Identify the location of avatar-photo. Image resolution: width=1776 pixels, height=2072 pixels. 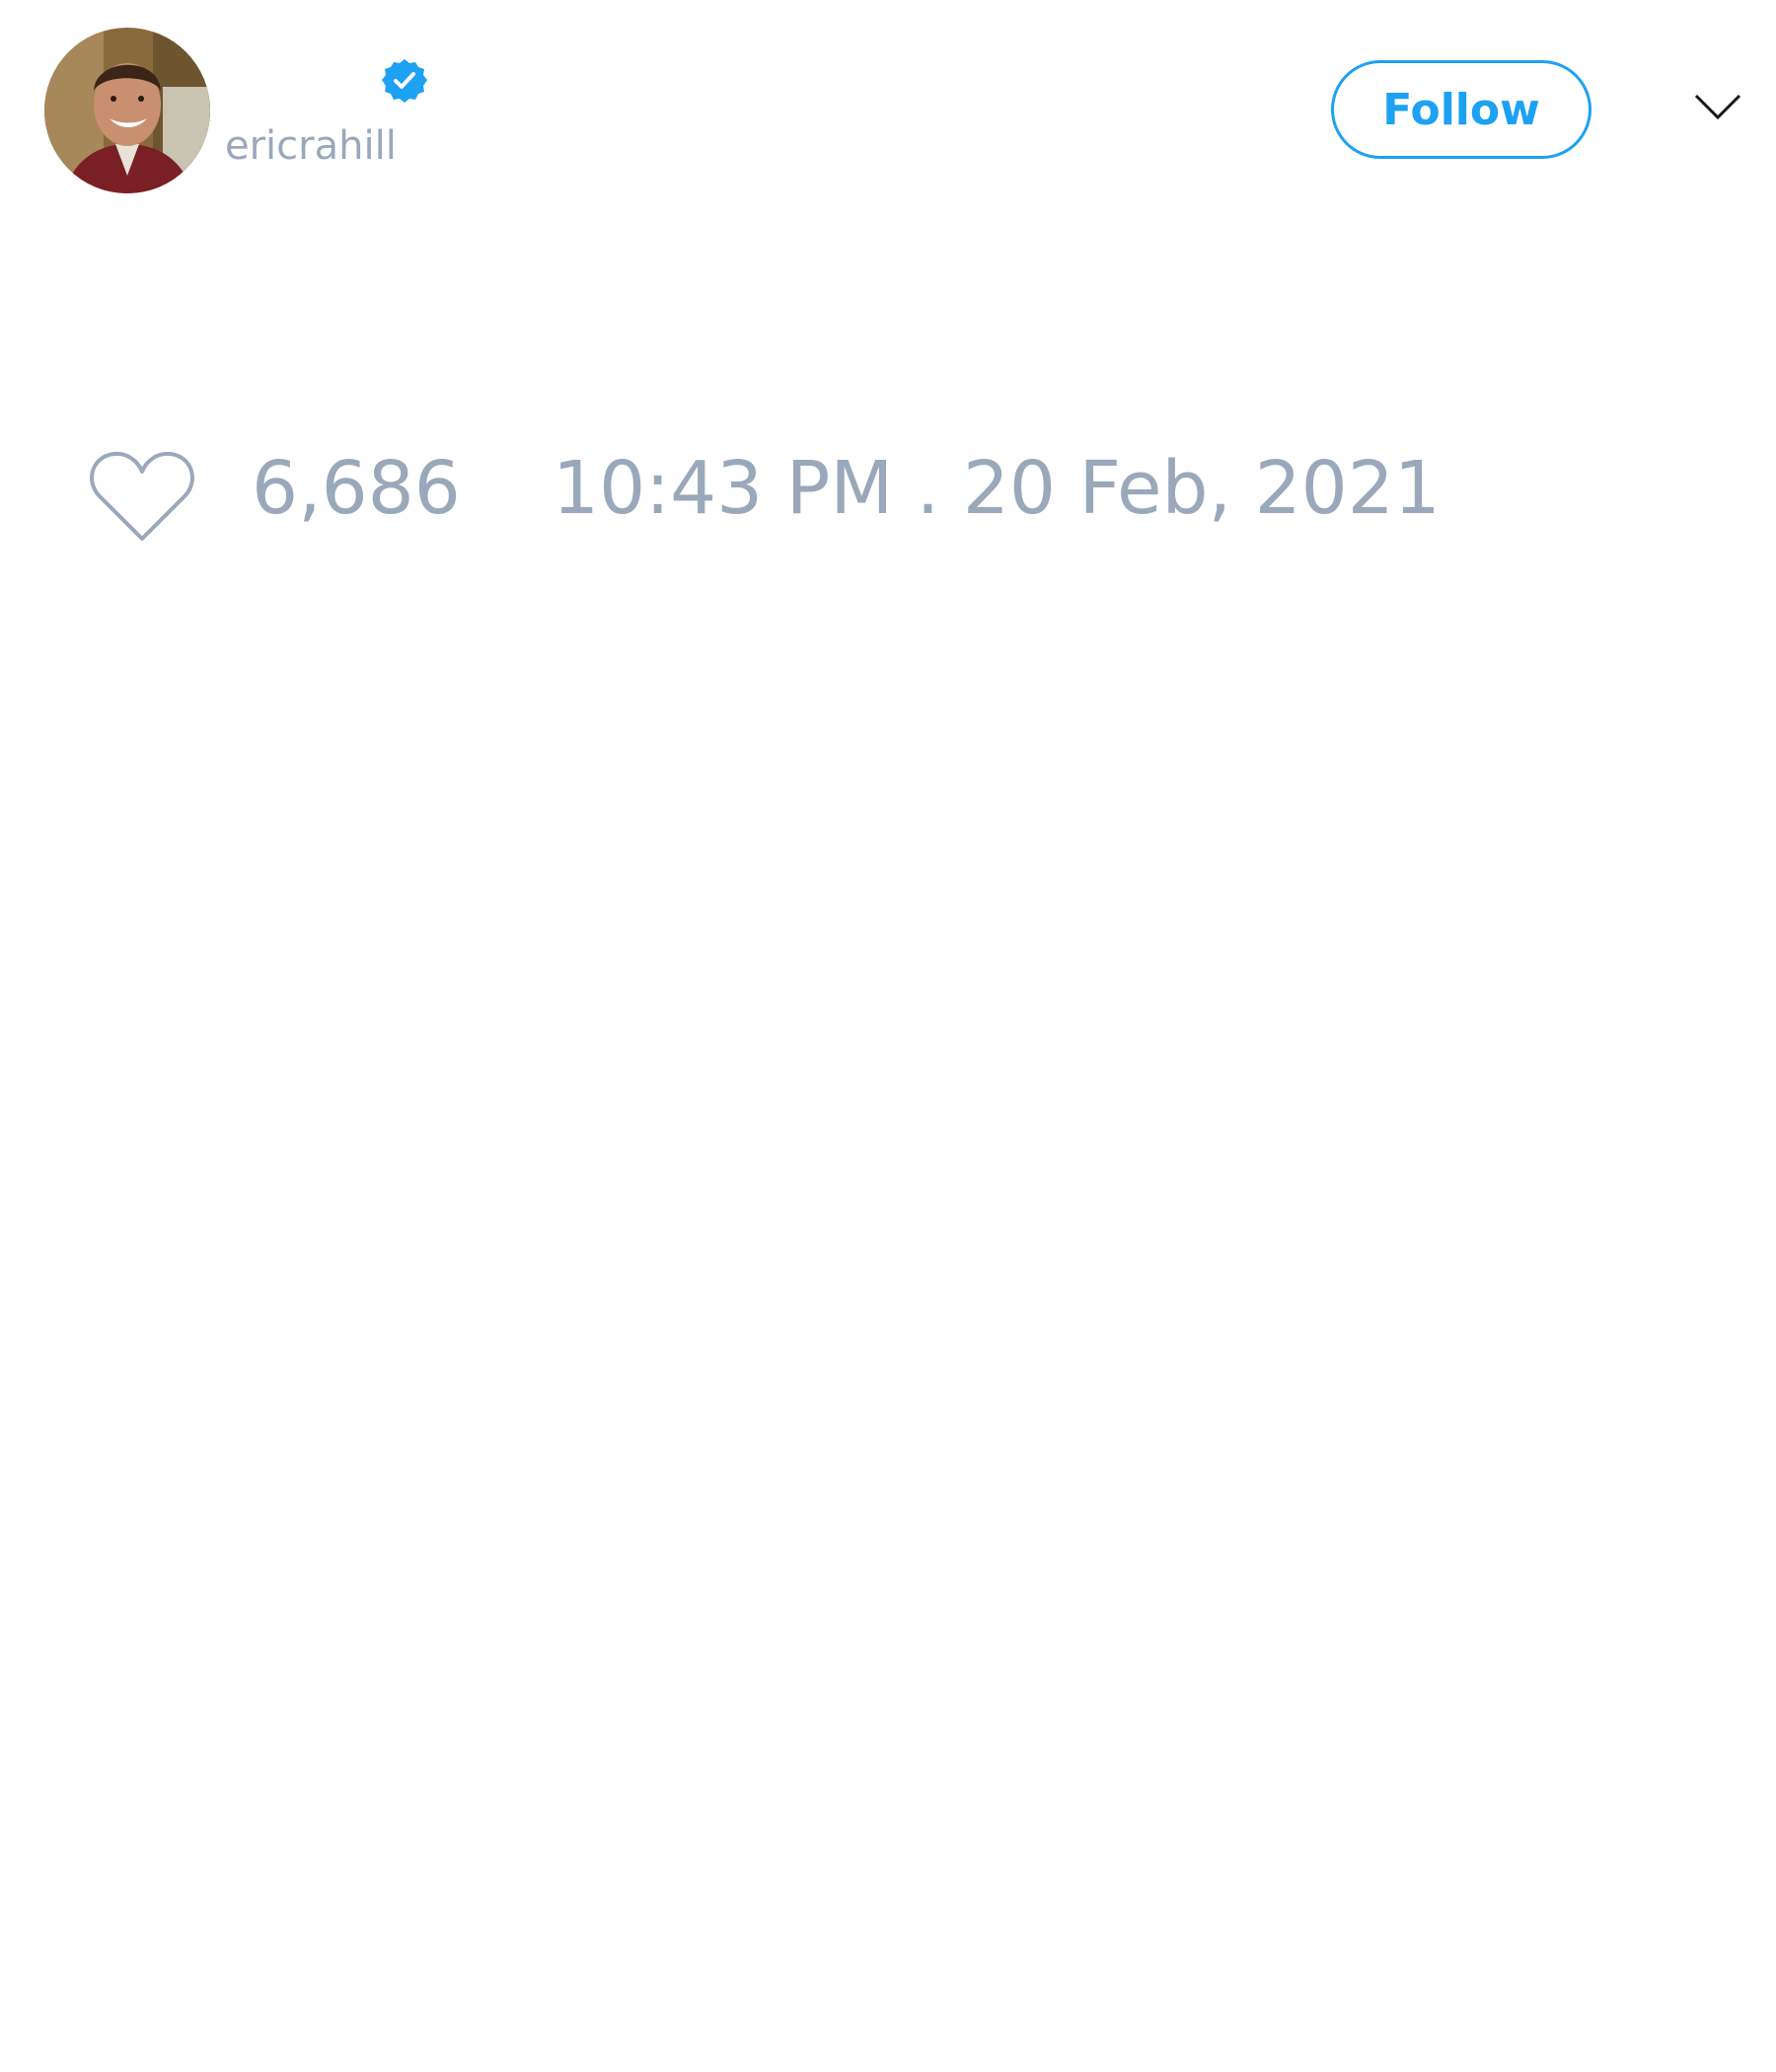
(127, 111).